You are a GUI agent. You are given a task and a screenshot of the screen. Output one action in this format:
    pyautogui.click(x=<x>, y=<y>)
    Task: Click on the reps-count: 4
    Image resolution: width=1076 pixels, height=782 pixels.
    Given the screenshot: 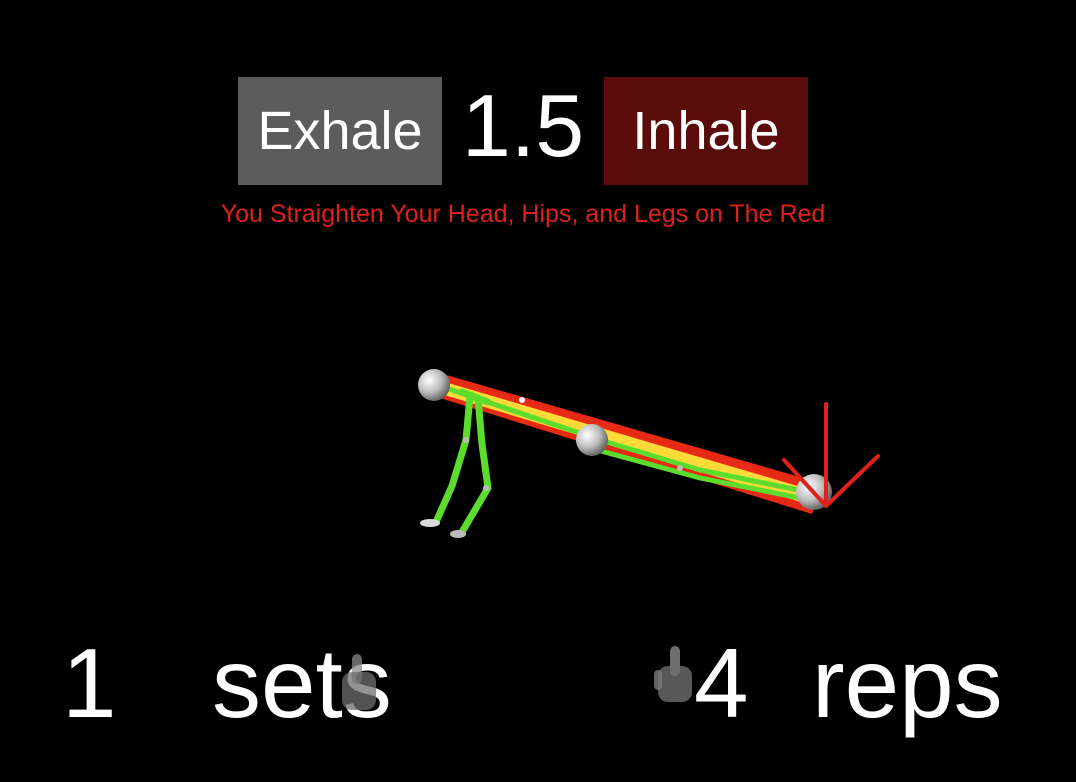 What is the action you would take?
    pyautogui.click(x=721, y=683)
    